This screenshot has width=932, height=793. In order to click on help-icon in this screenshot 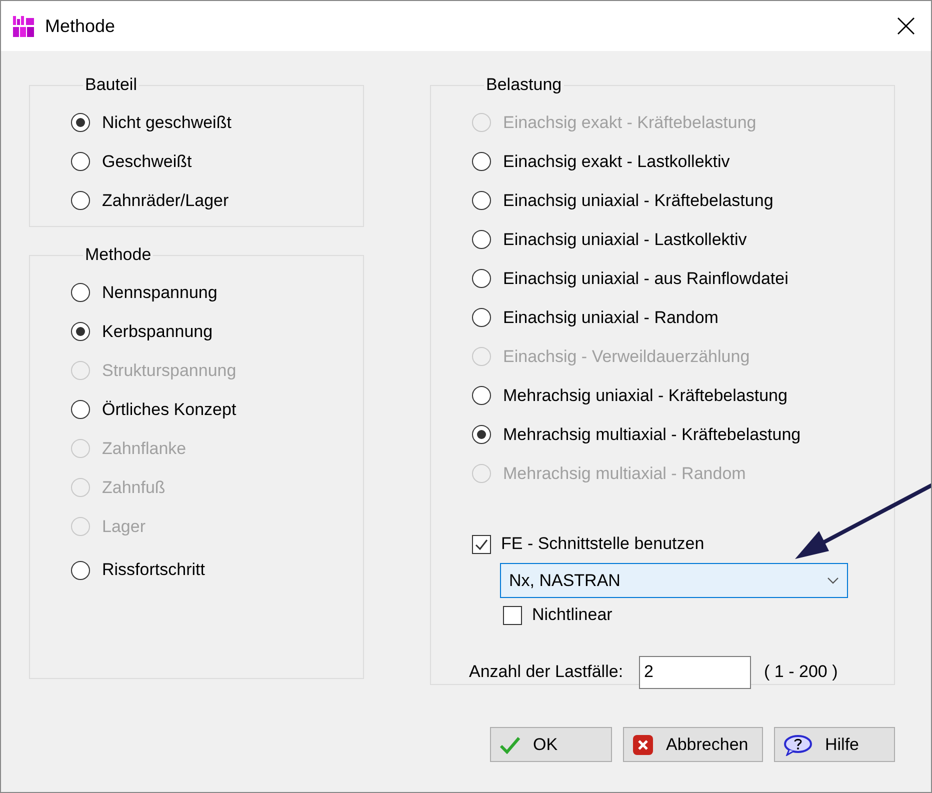, I will do `click(798, 745)`.